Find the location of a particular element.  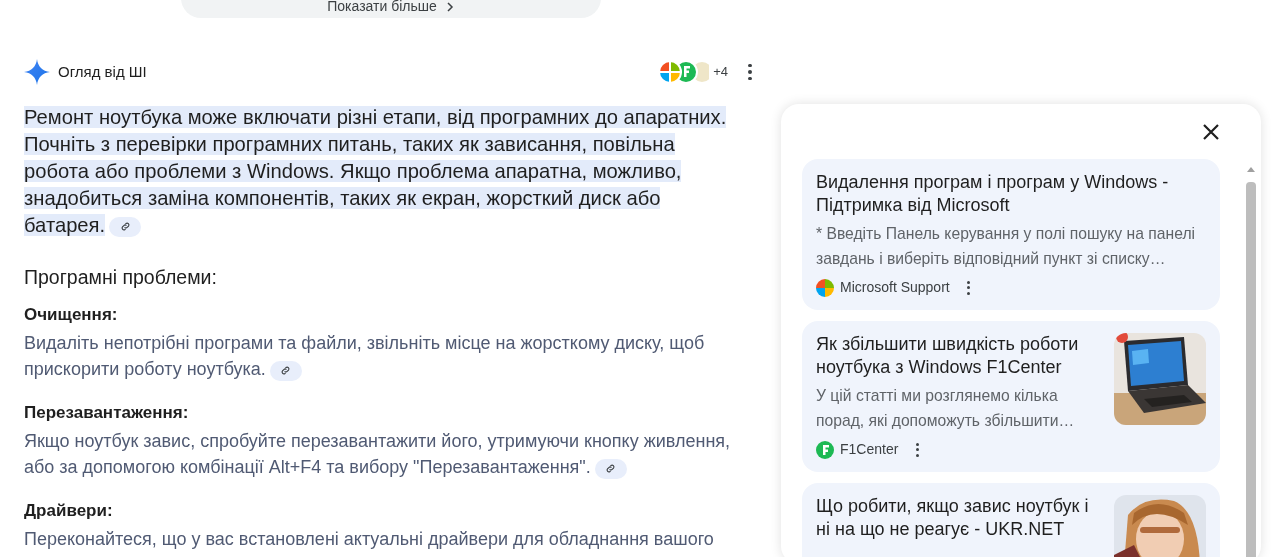

item-title: Перезавантаження: is located at coordinates (107, 413).